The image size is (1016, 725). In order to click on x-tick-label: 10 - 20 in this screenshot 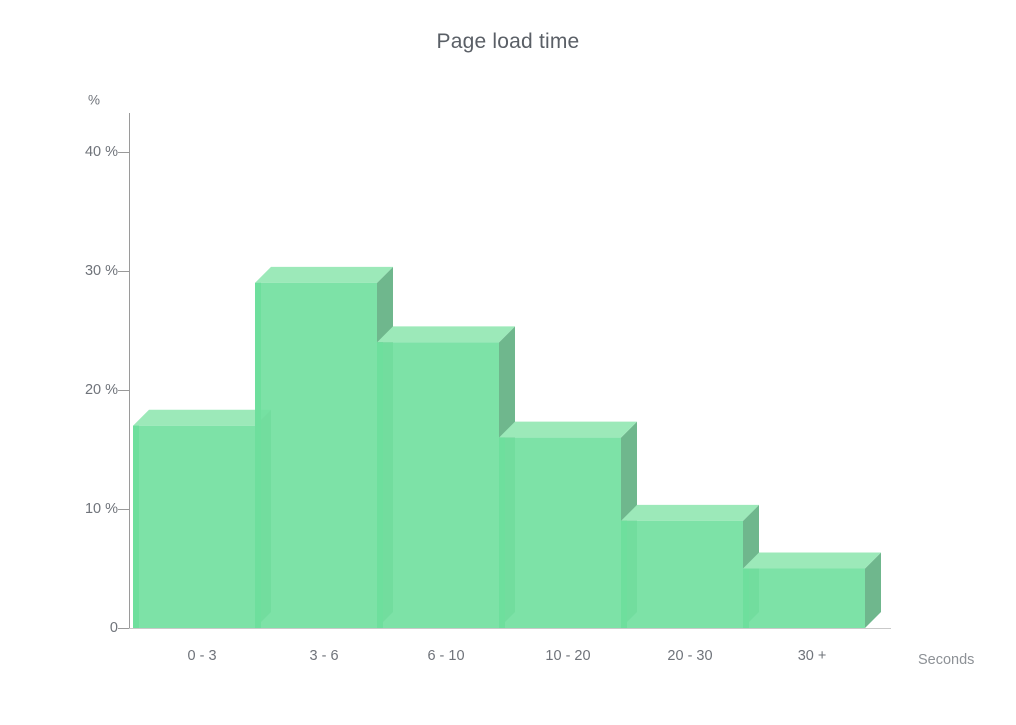, I will do `click(568, 656)`.